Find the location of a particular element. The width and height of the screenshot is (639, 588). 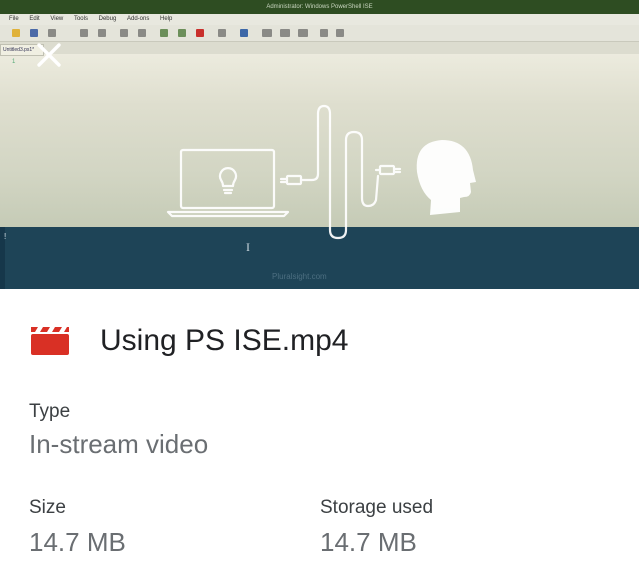

size-value: 14.7 MB is located at coordinates (77, 542).